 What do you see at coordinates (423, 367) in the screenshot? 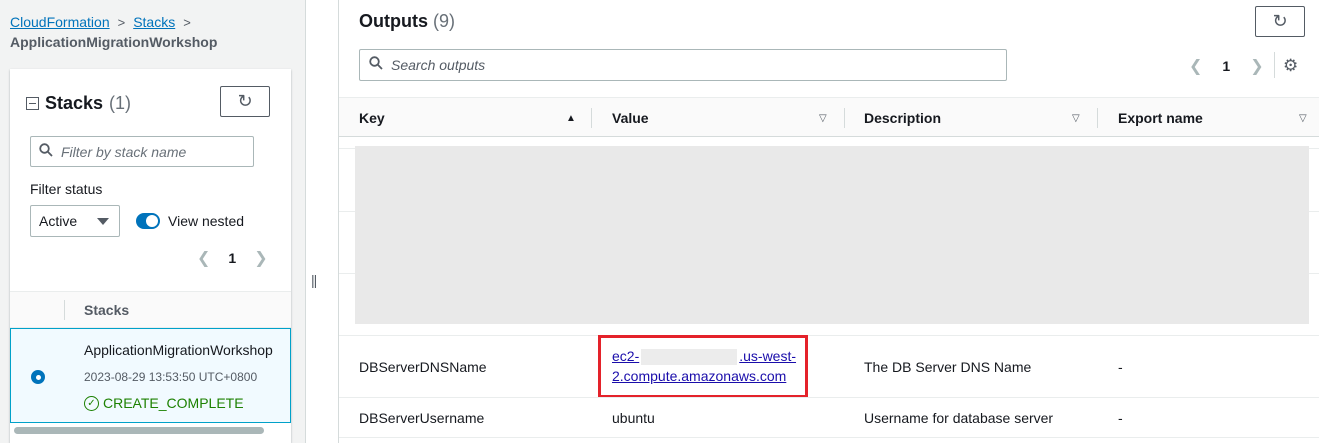
I see `output-key: DBServerDNSName` at bounding box center [423, 367].